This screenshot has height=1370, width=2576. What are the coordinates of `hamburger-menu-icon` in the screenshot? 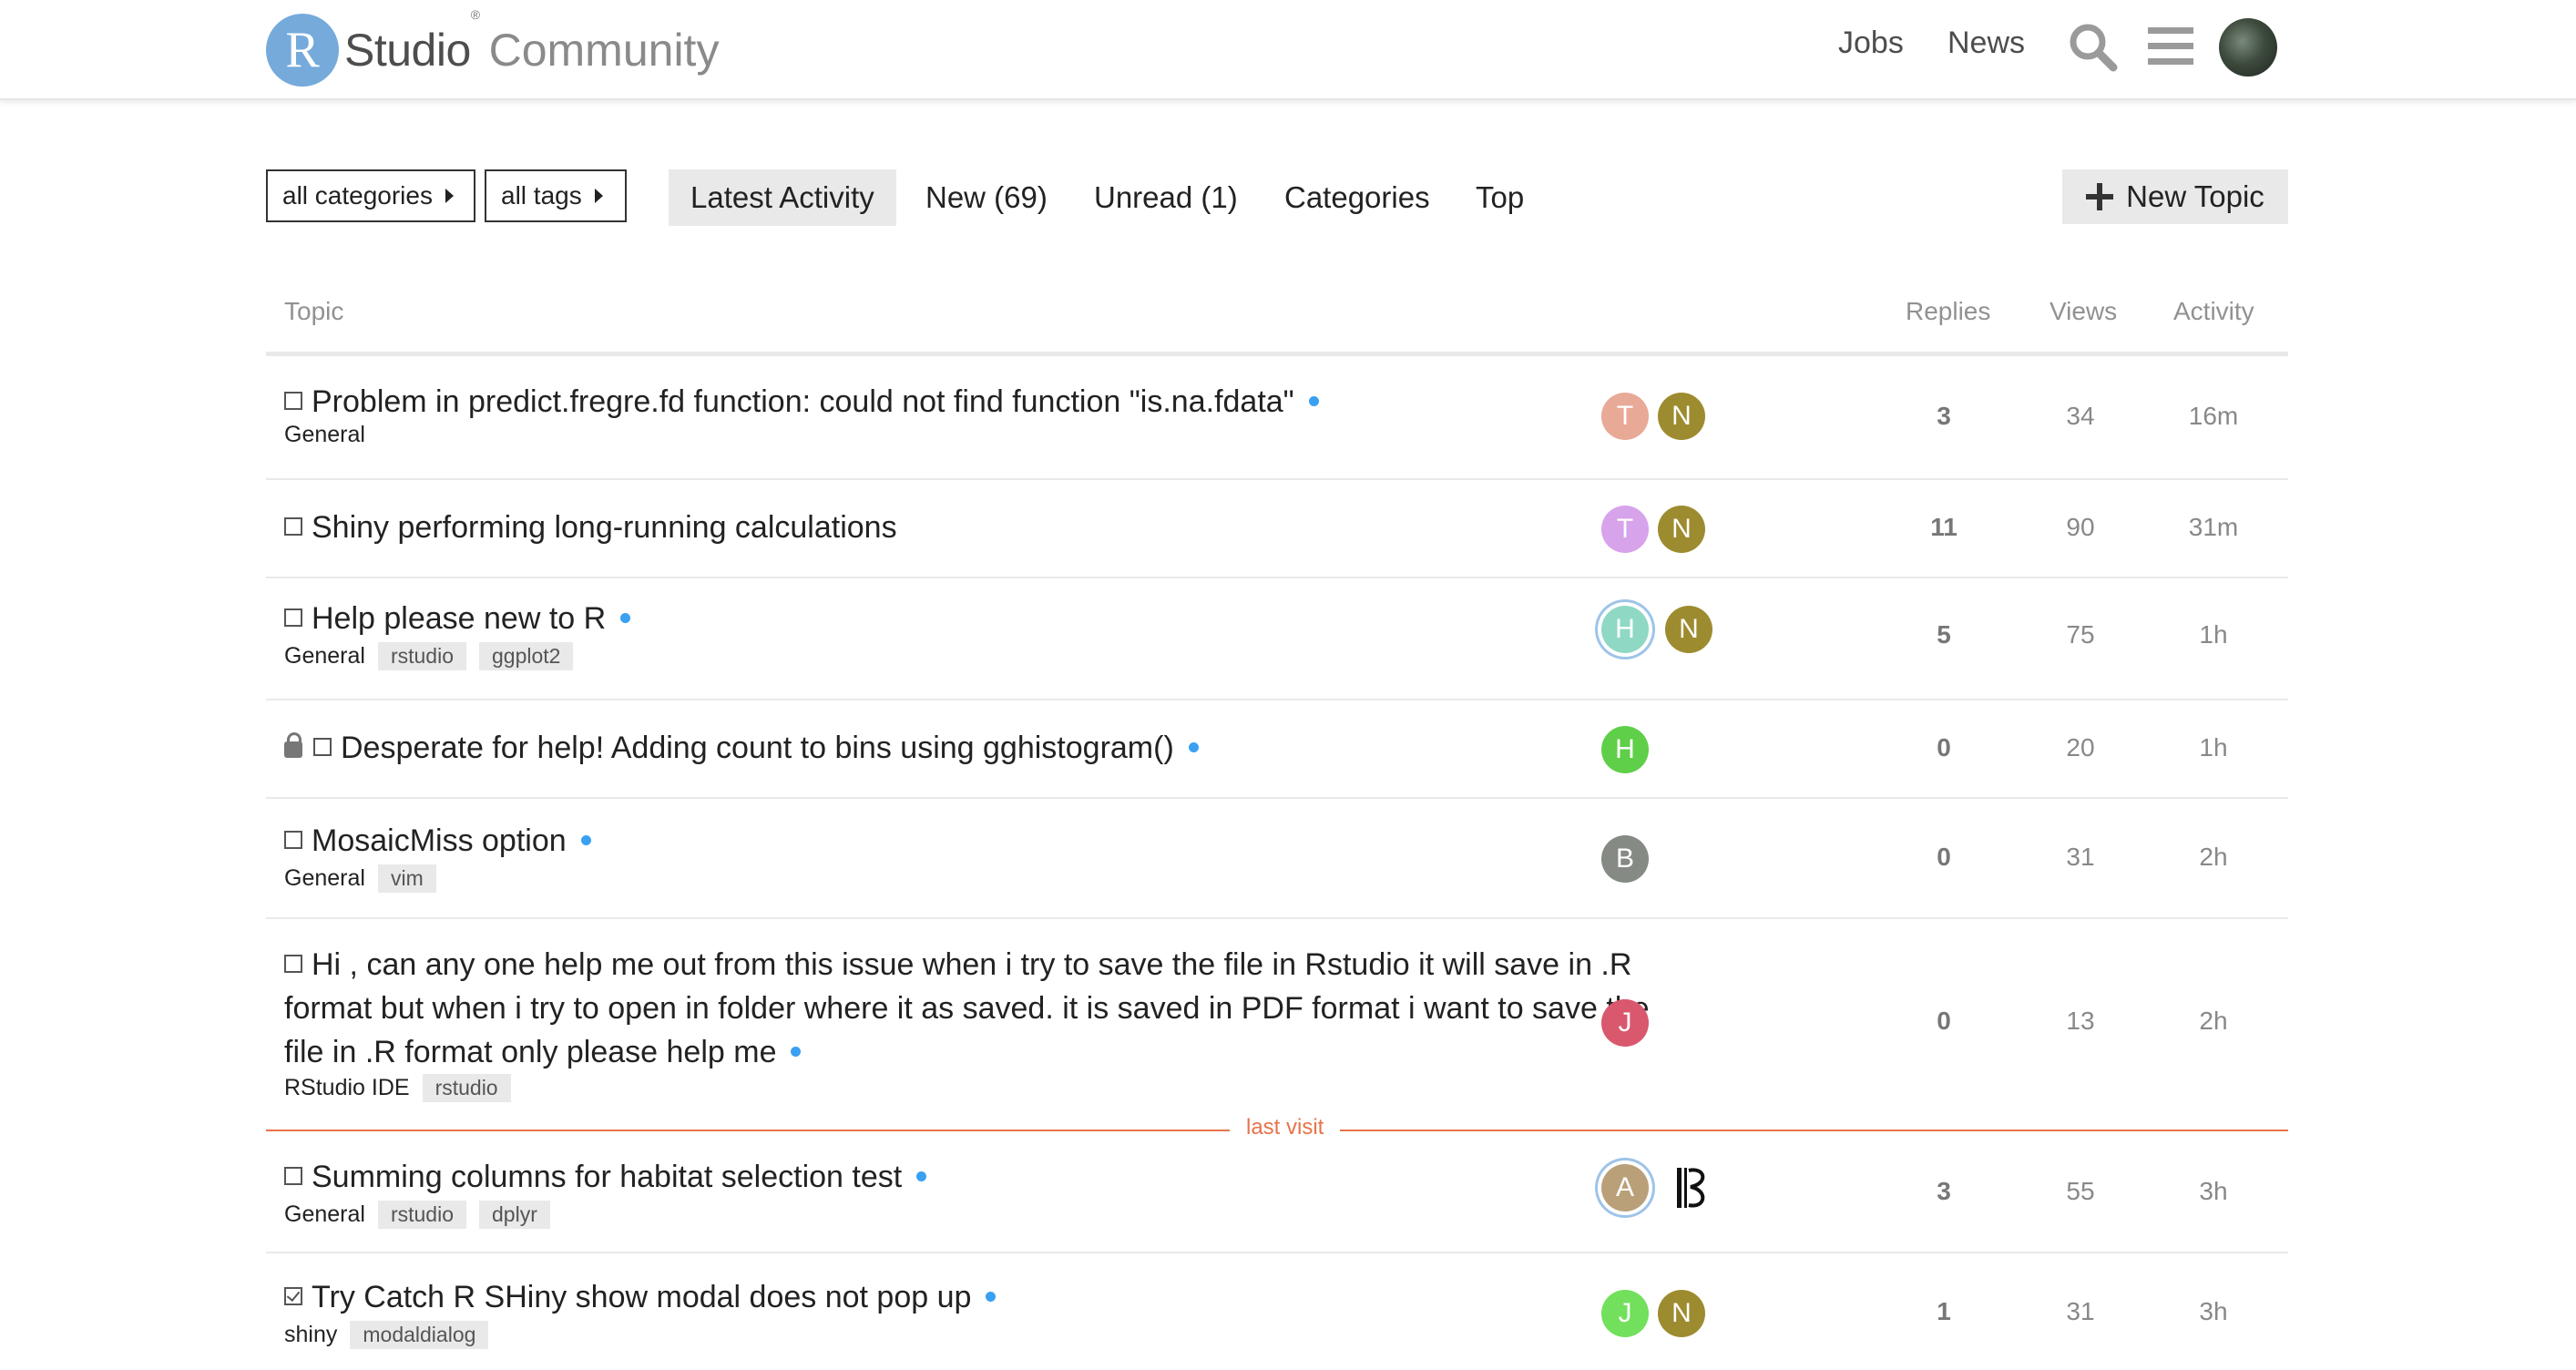 It's located at (2170, 47).